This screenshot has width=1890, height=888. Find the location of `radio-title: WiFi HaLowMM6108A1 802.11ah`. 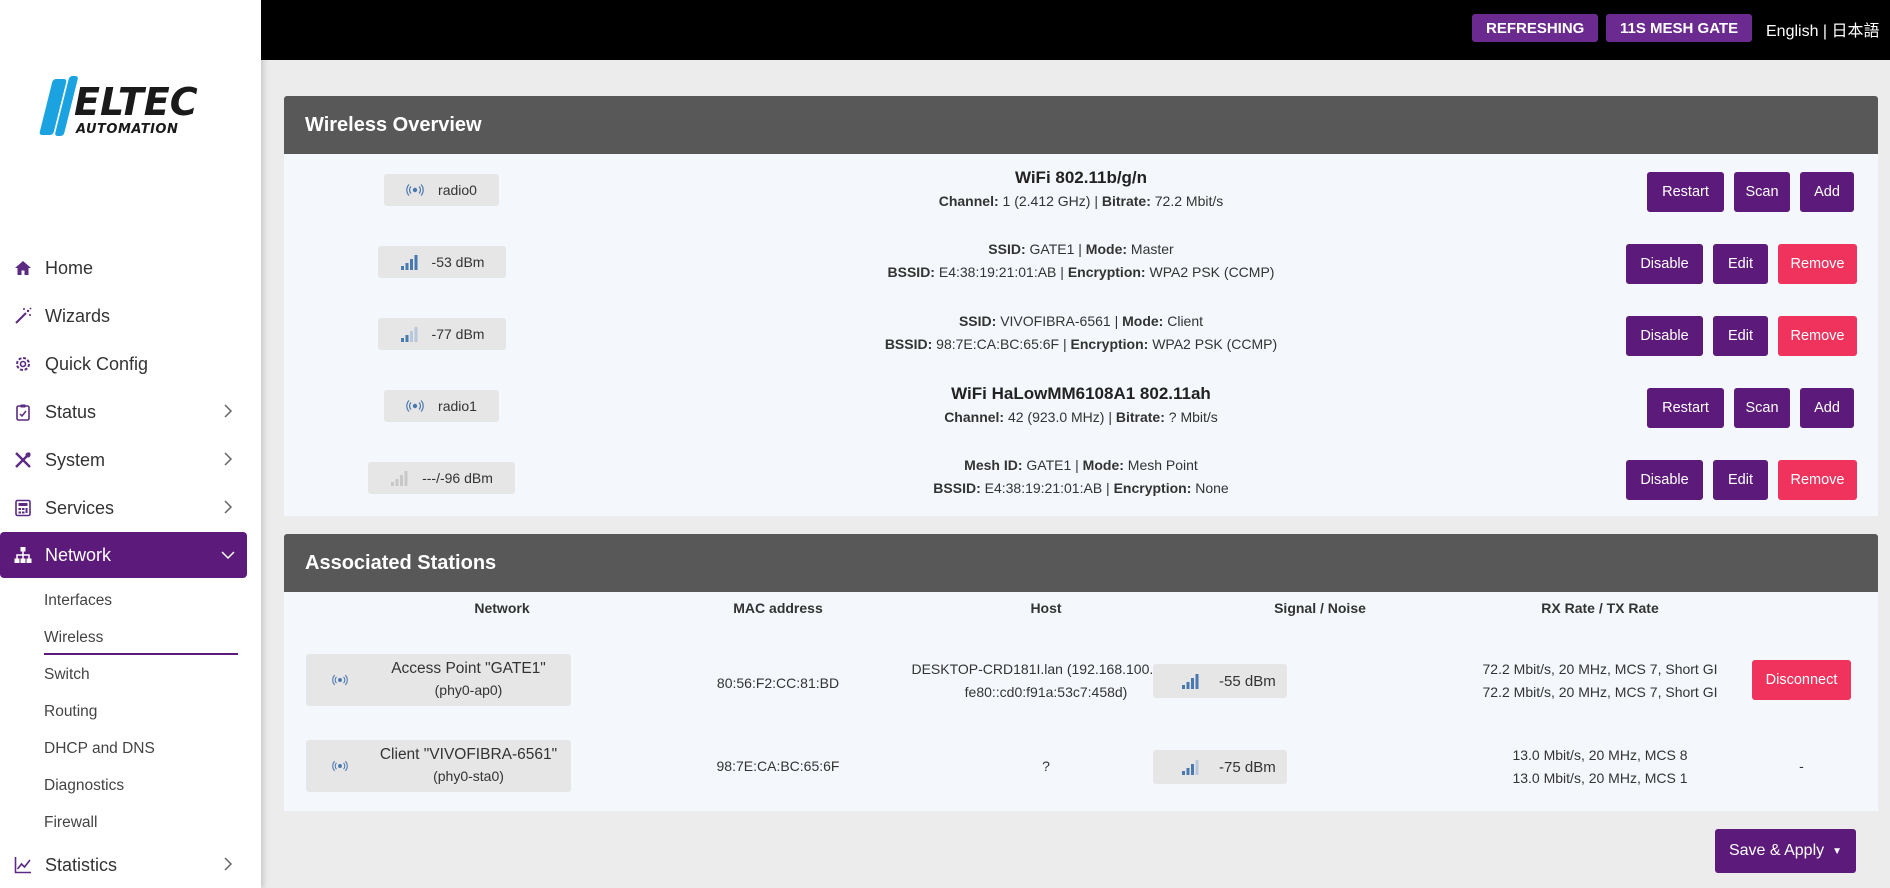

radio-title: WiFi HaLowMM6108A1 802.11ah is located at coordinates (1081, 393).